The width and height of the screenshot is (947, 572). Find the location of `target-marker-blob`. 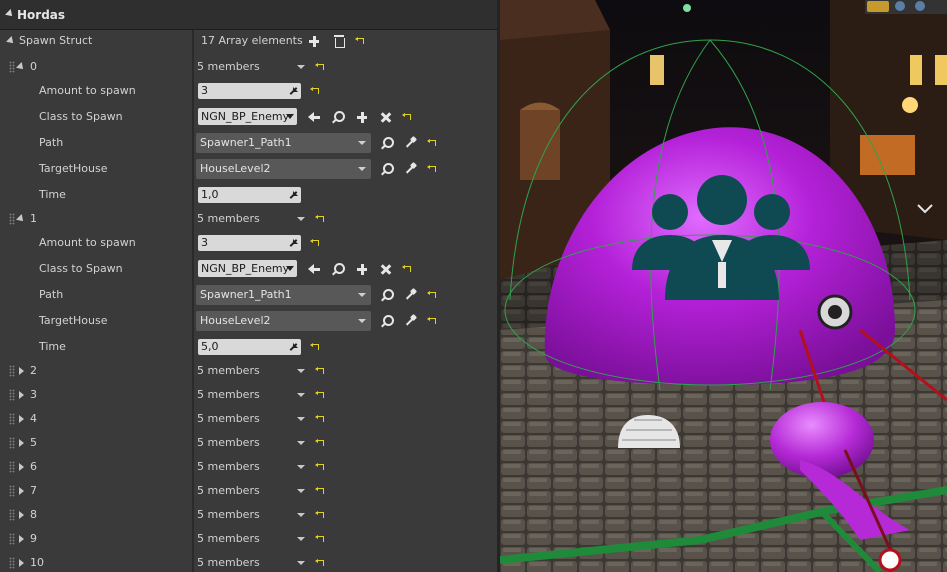

target-marker-blob is located at coordinates (822, 440).